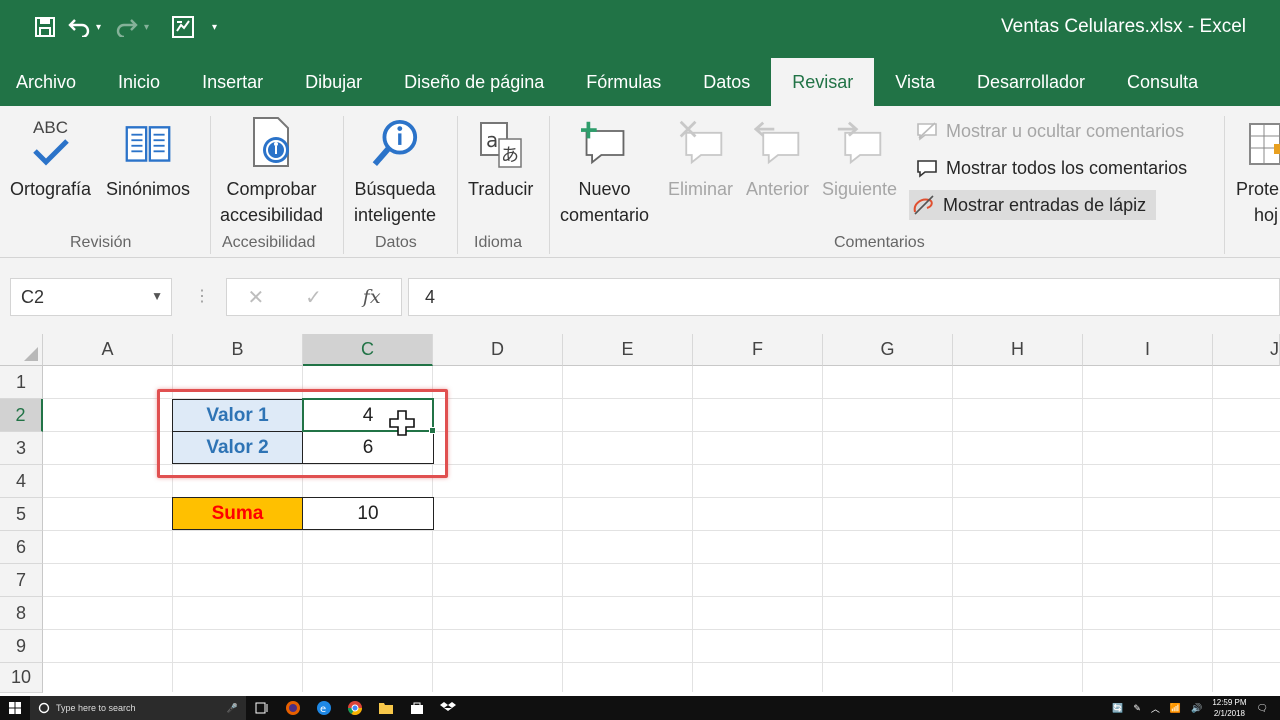 The width and height of the screenshot is (1280, 720). I want to click on delete-comment-icon, so click(701, 143).